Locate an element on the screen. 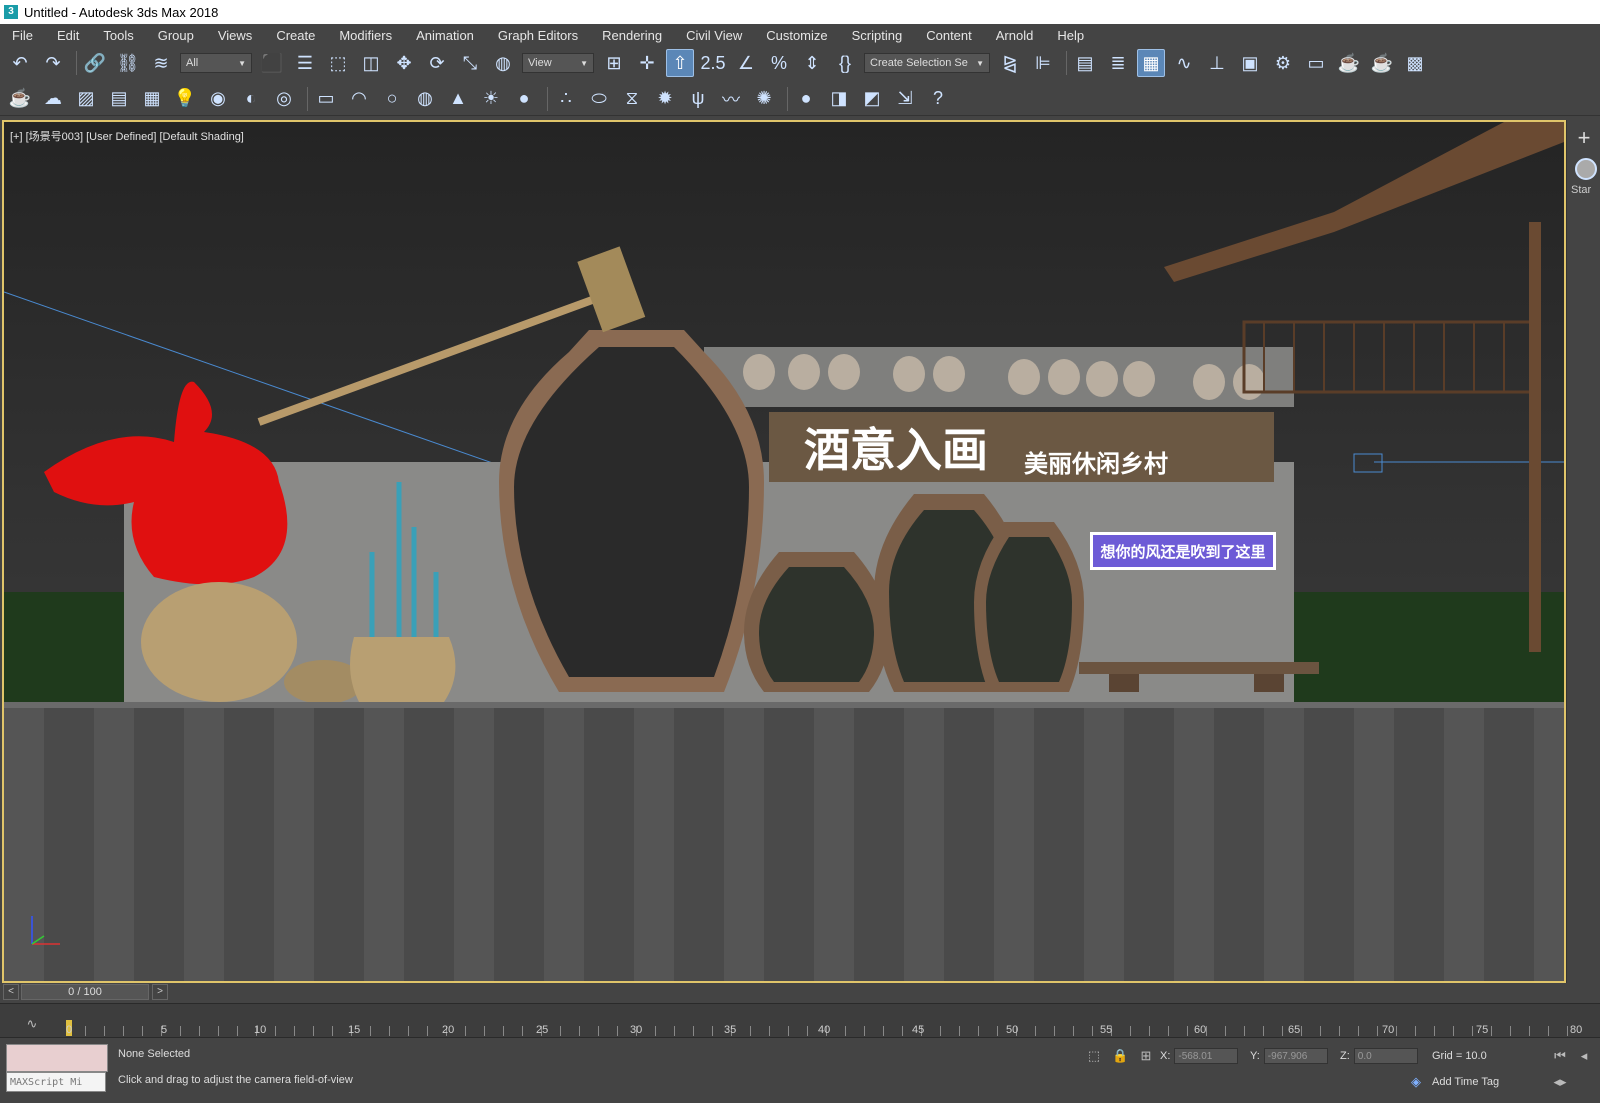  move-icon: ✥ is located at coordinates (404, 63).